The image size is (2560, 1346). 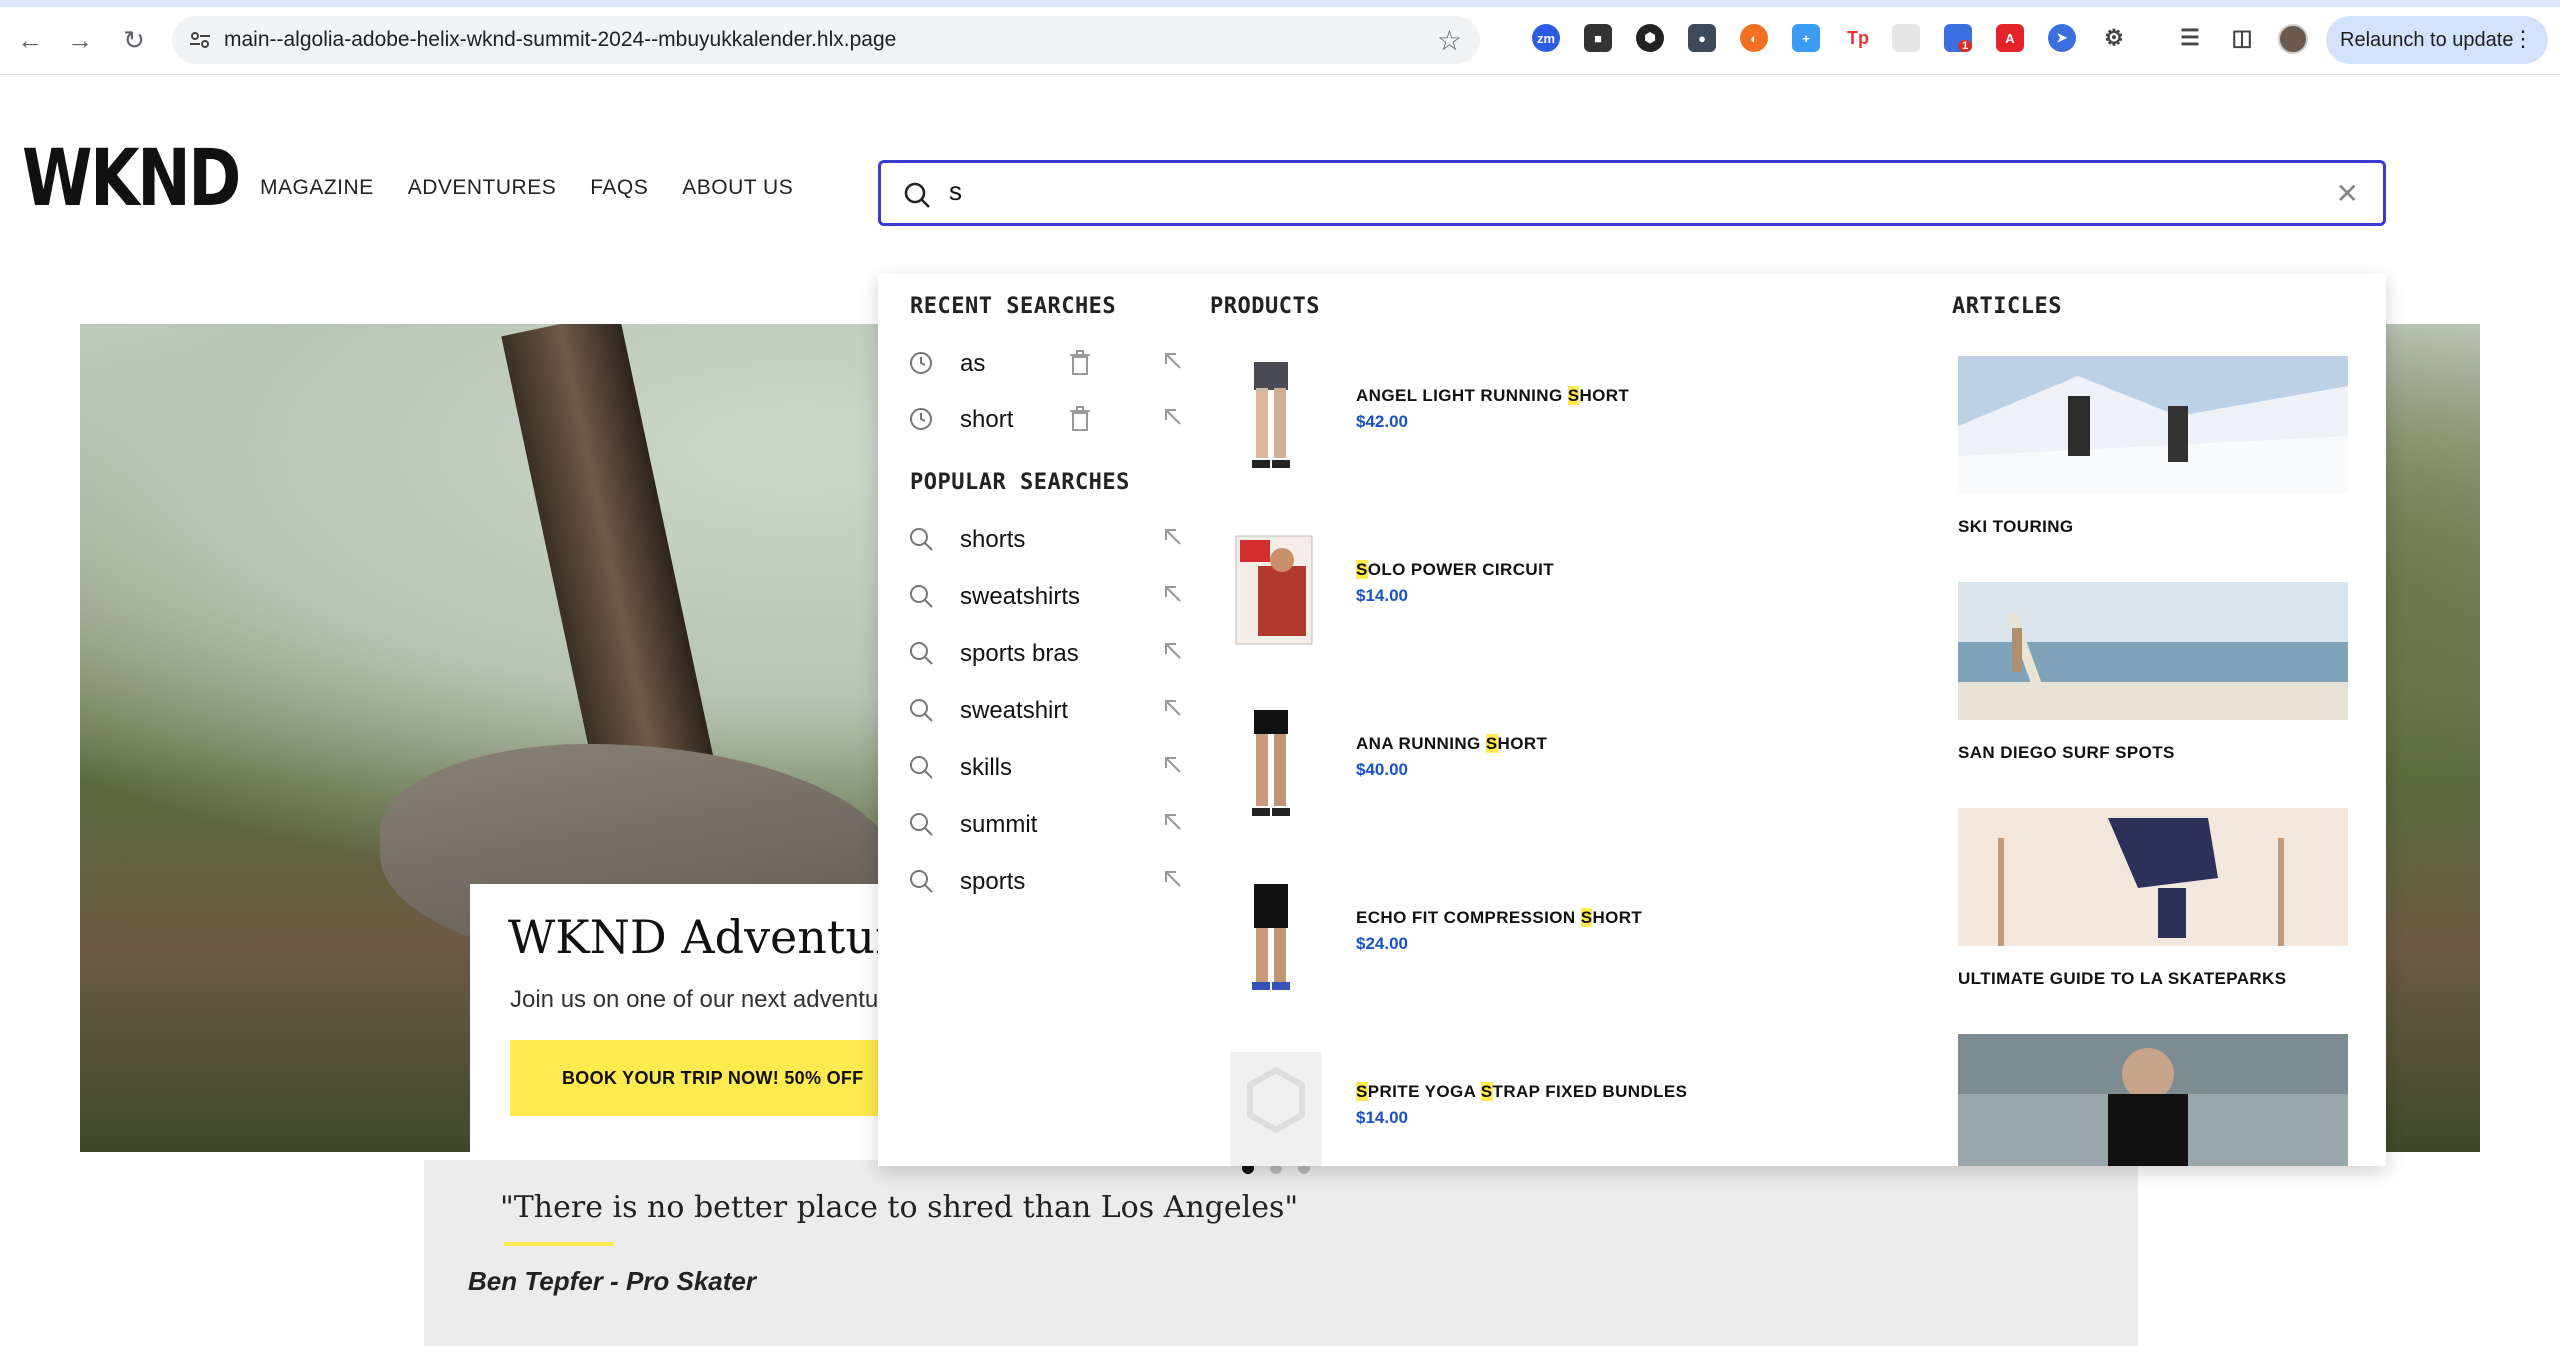 I want to click on recent-search-label: short, so click(x=987, y=419).